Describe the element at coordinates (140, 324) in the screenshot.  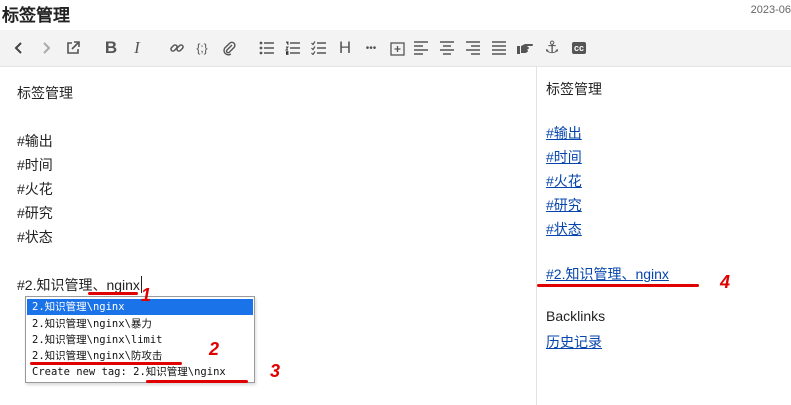
I see `autocomplete-option: 2.知识管理\nginx\暴力` at that location.